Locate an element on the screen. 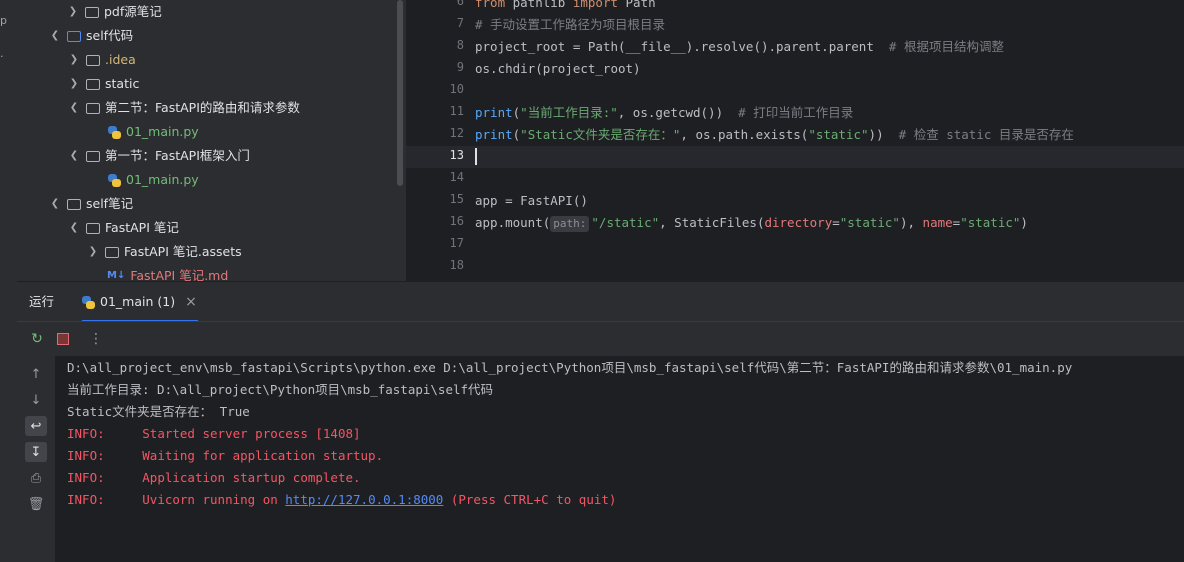 This screenshot has height=562, width=1184. console-line-info: INFO: Waiting for application startup. is located at coordinates (225, 456).